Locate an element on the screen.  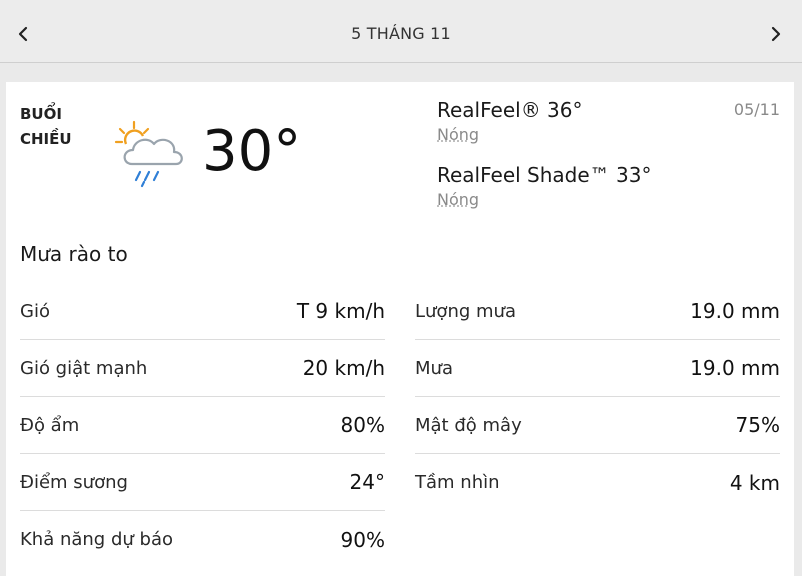
detail-value: 20 km/h is located at coordinates (343, 368).